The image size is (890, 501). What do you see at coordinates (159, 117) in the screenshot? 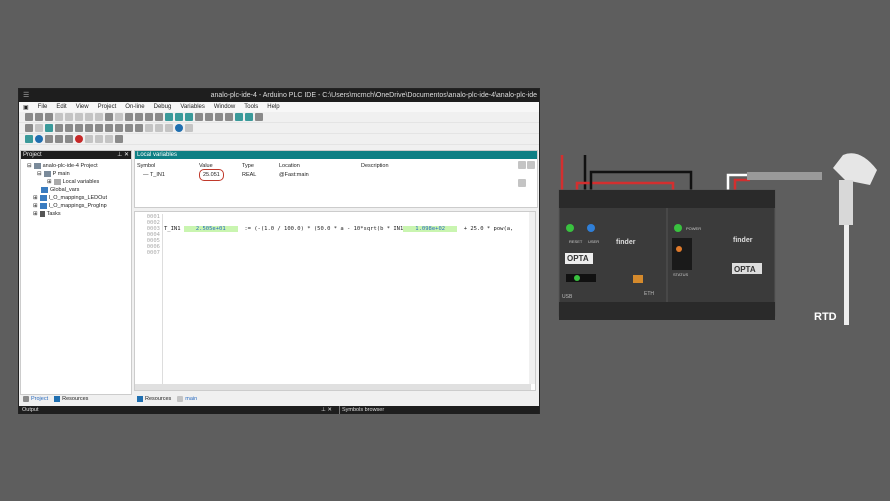
I see `print-preview-icon` at bounding box center [159, 117].